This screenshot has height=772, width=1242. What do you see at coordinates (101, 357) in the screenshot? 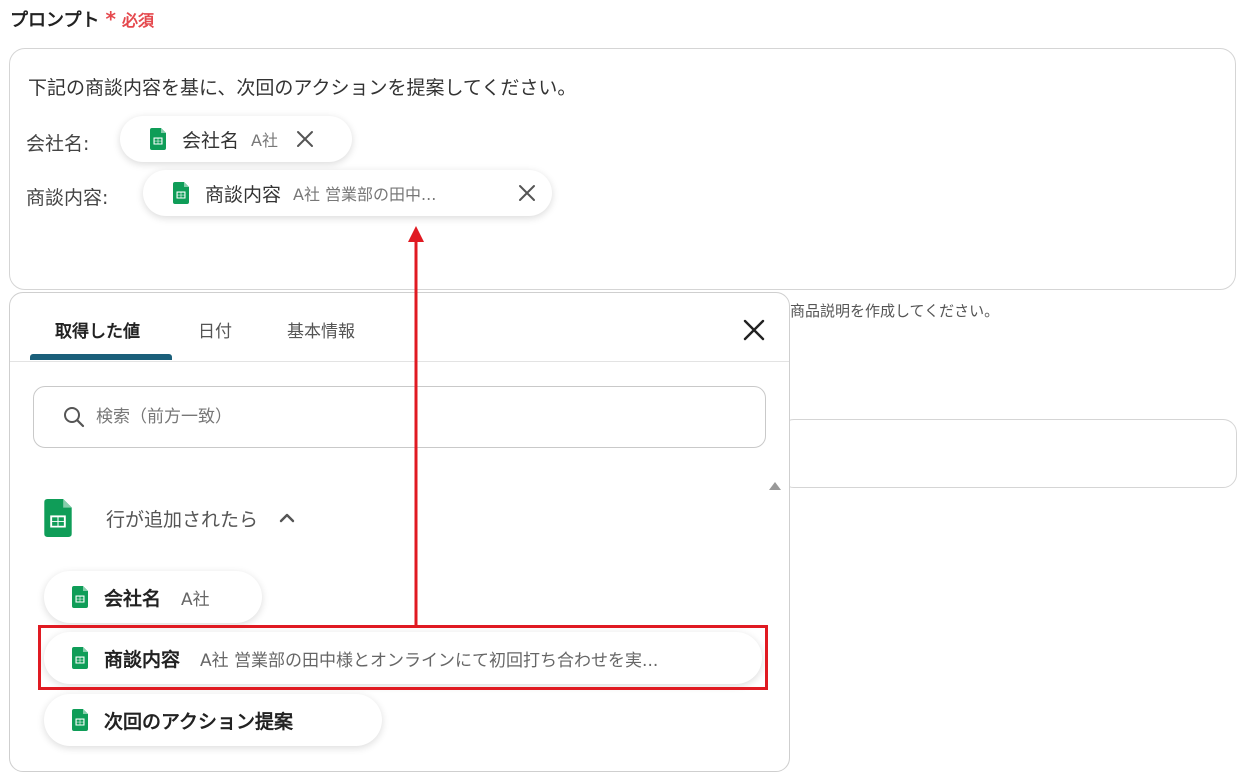
I see `active-tab-indicator` at bounding box center [101, 357].